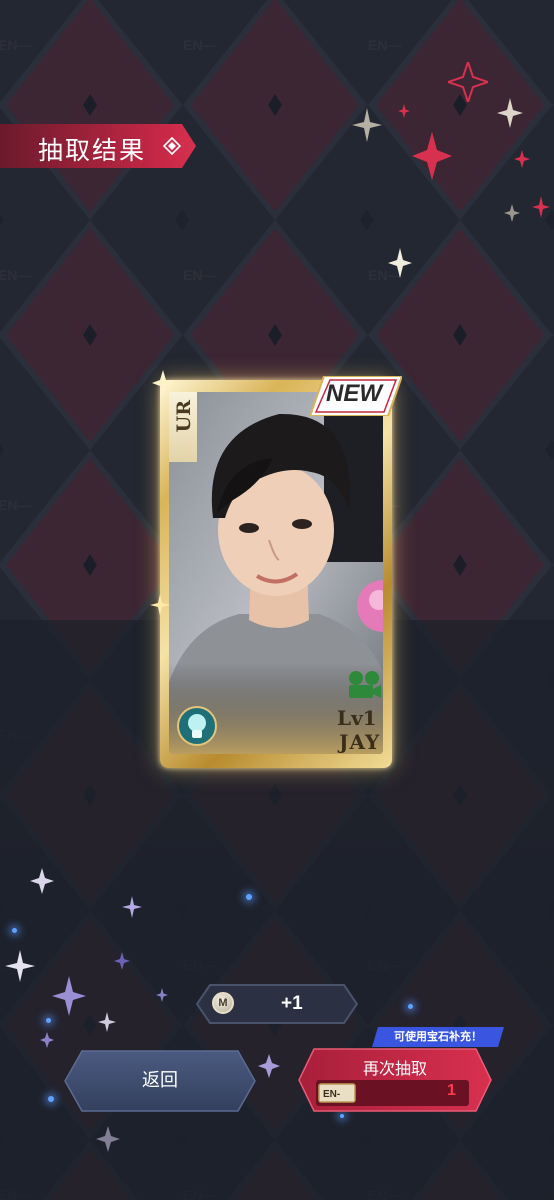 The width and height of the screenshot is (554, 1200). Describe the element at coordinates (451, 1090) in the screenshot. I see `ticket-count: 1` at that location.